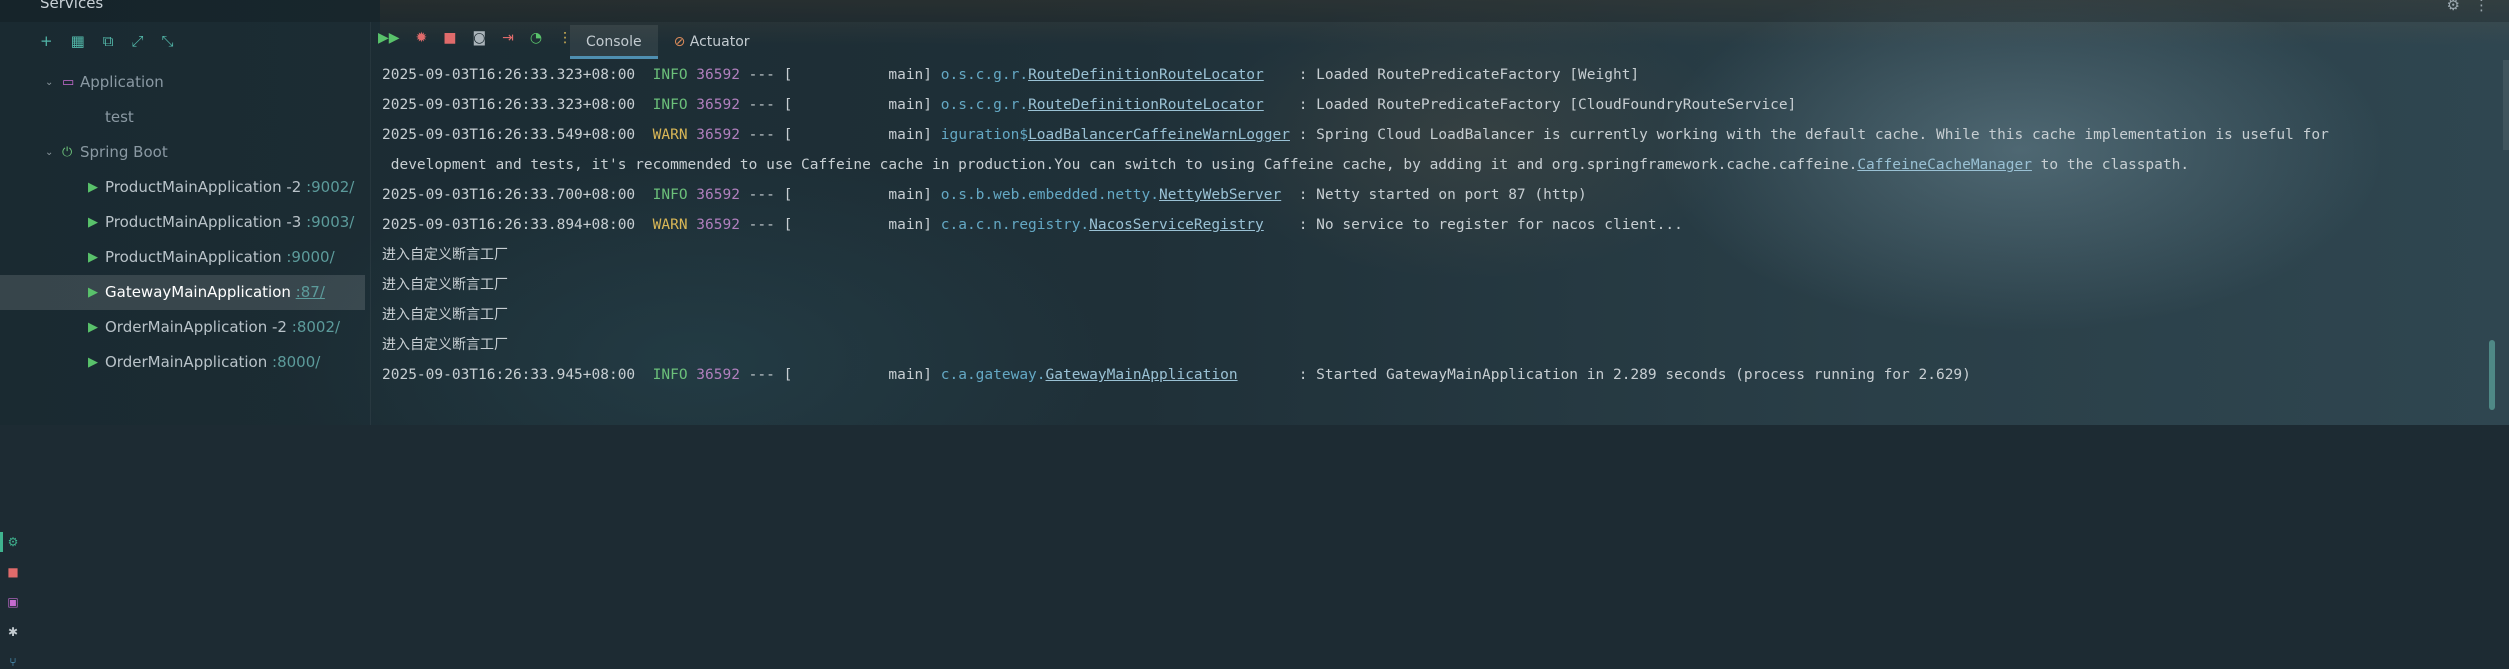  Describe the element at coordinates (182, 187) in the screenshot. I see `service-item: ▶ ProductMainApplication -2 :9002/` at that location.